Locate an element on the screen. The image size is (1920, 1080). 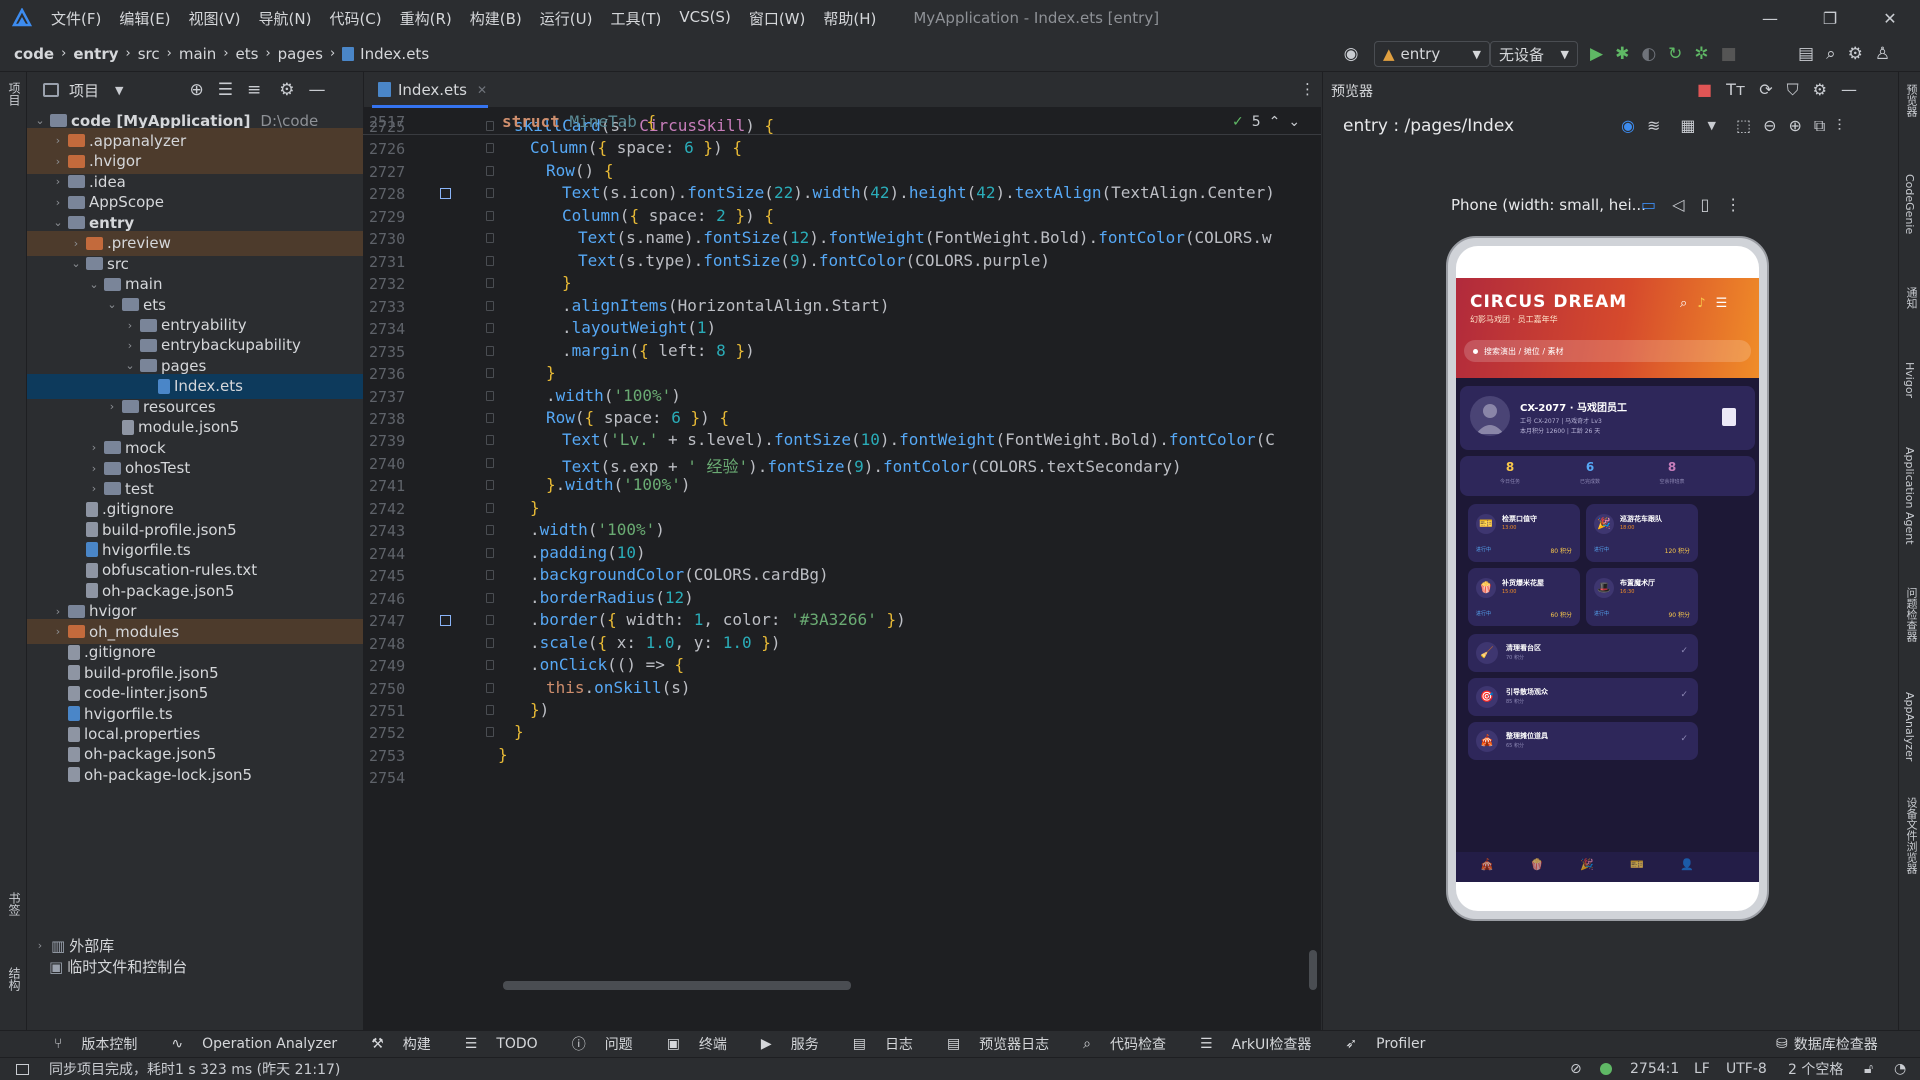
color-marker-icon is located at coordinates (445, 194).